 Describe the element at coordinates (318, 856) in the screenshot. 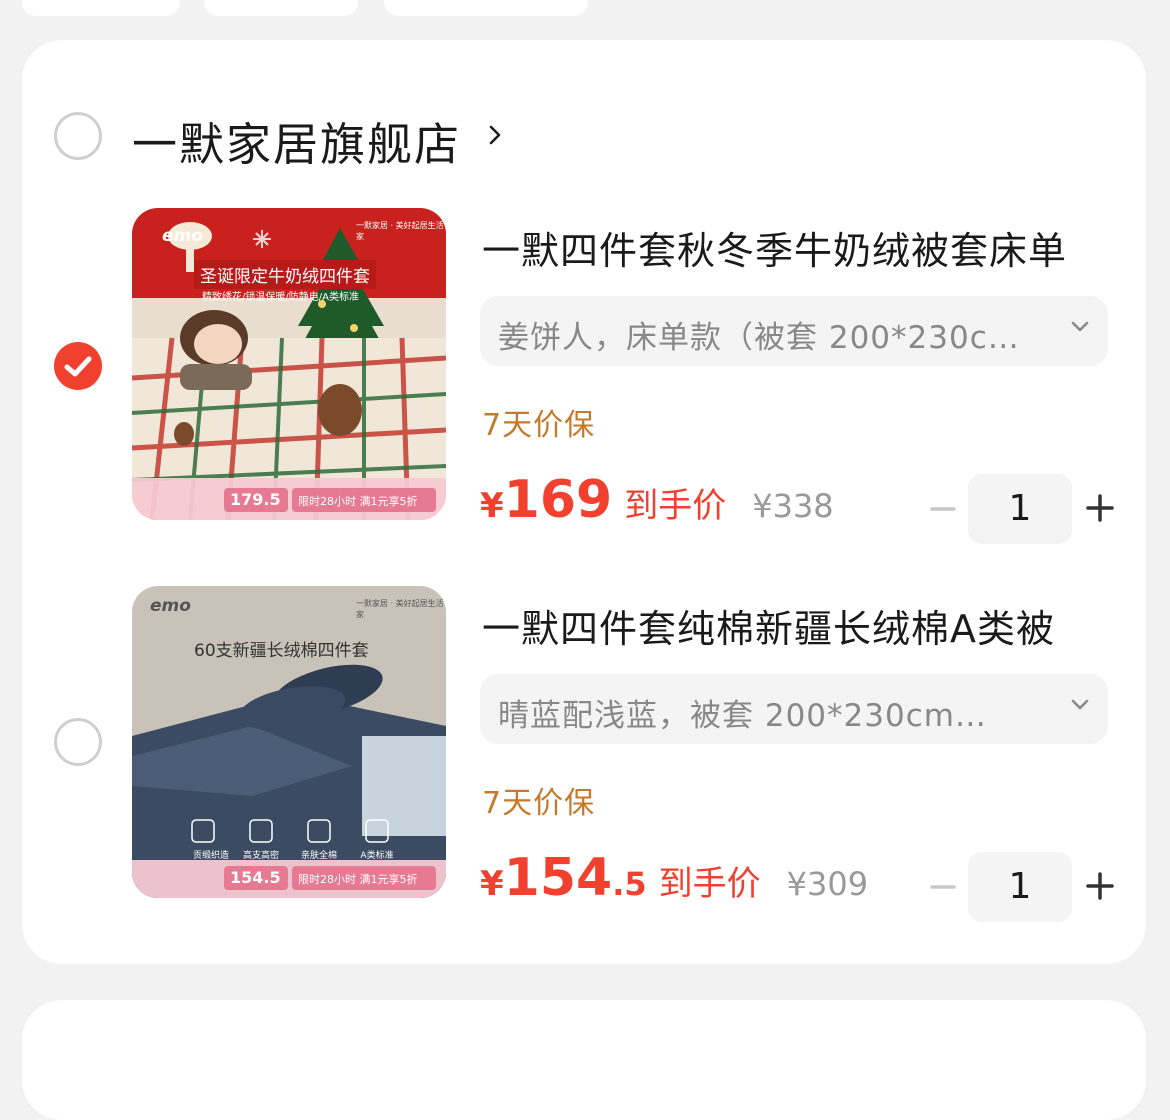

I see `thumb-feature: 亲肤全棉` at that location.